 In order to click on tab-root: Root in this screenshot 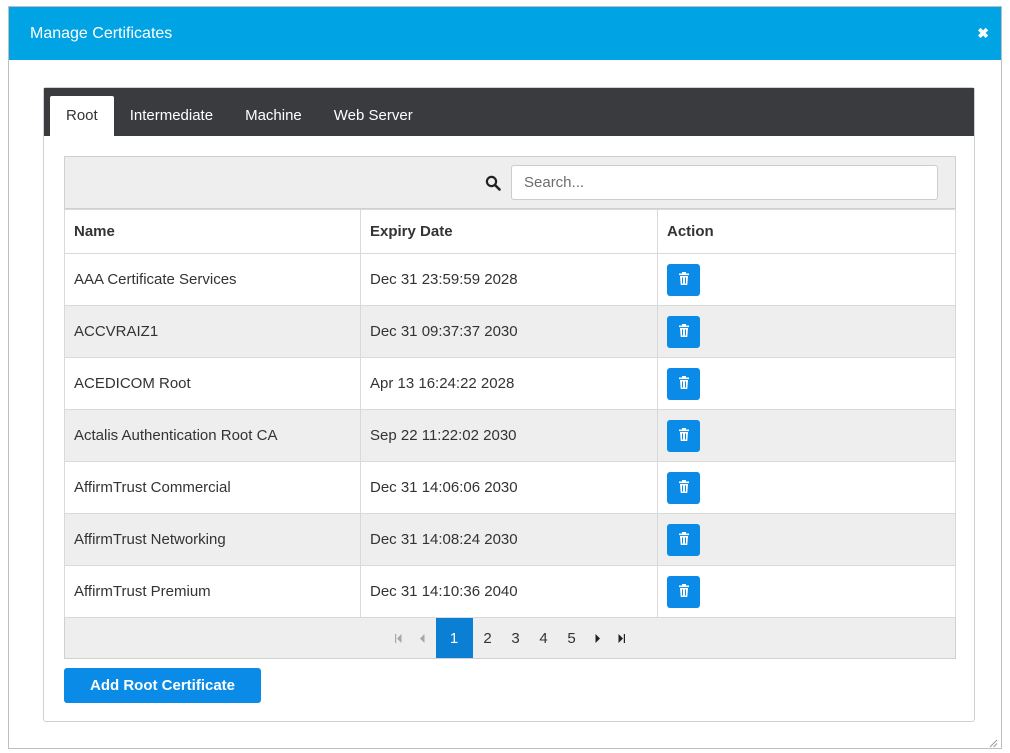, I will do `click(82, 116)`.